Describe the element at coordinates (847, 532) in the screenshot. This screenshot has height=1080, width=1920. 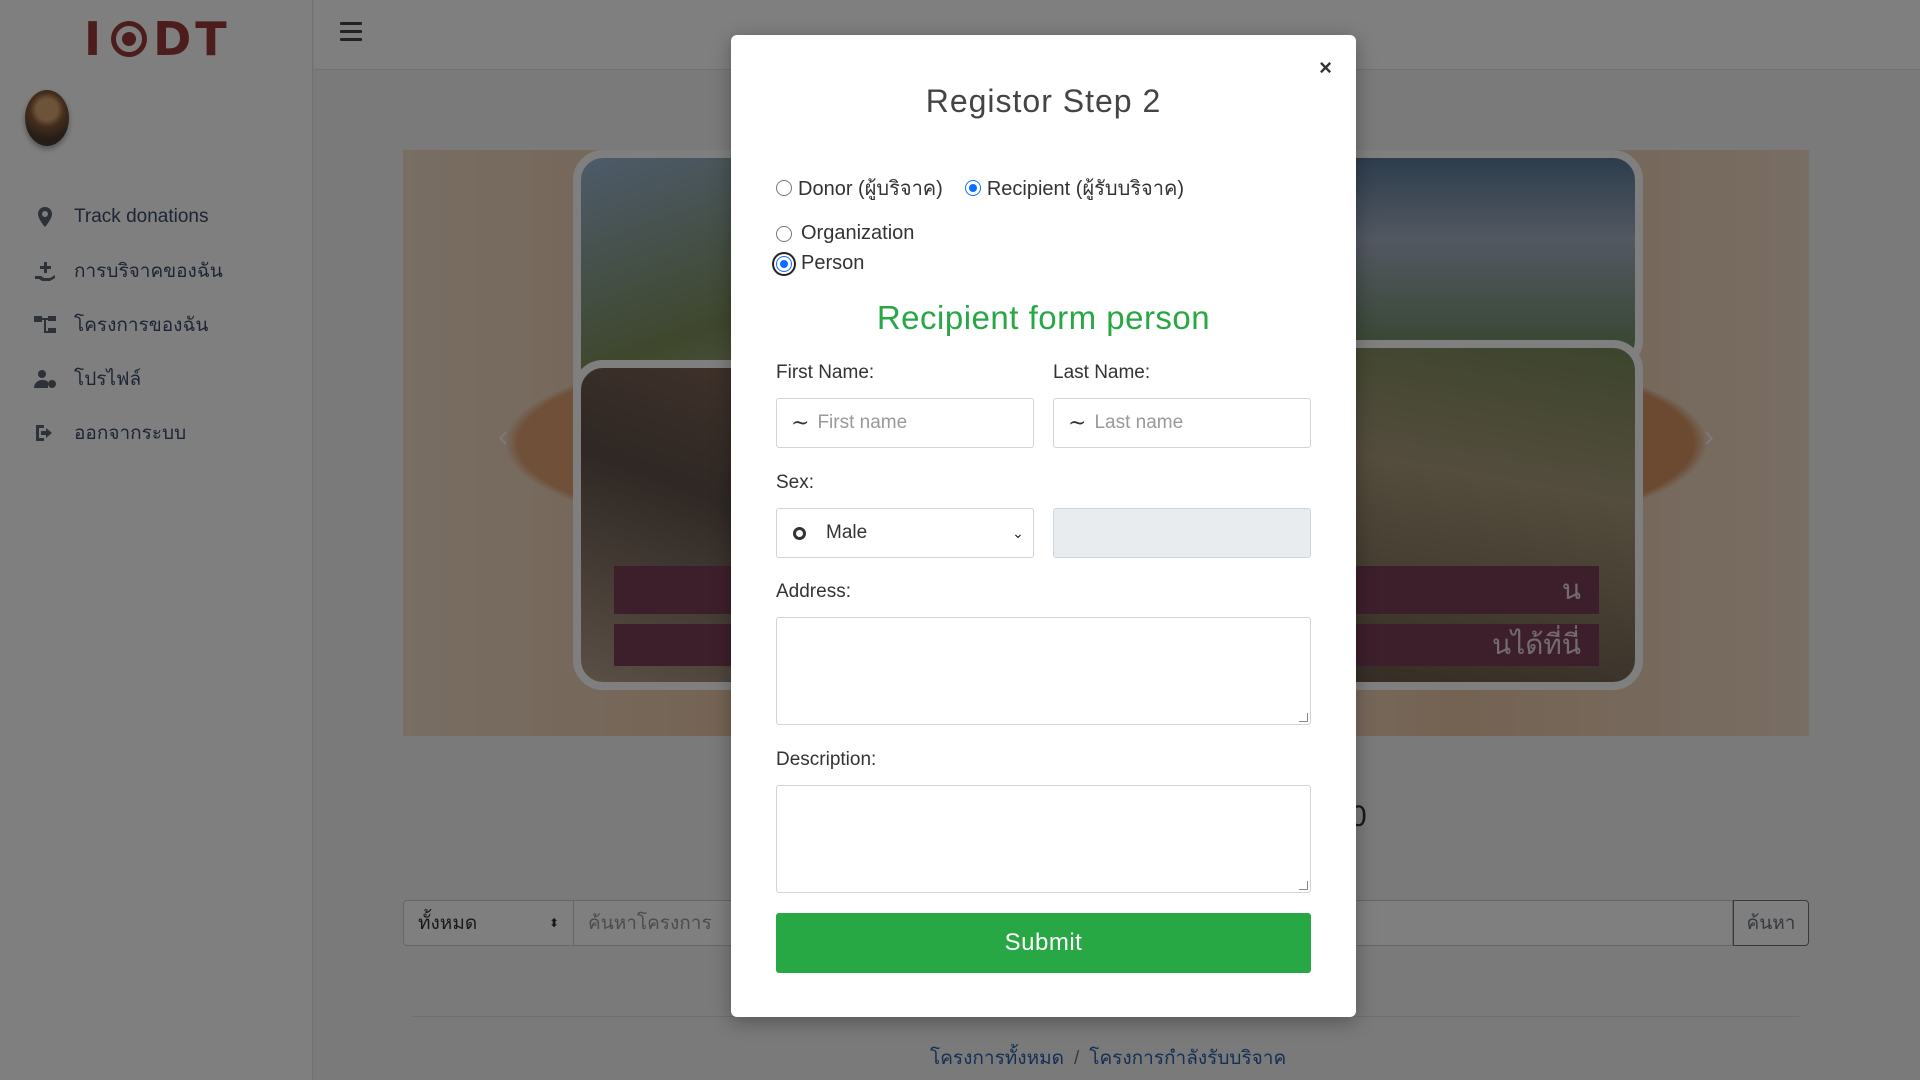
I see `sex-select-value: Male` at that location.